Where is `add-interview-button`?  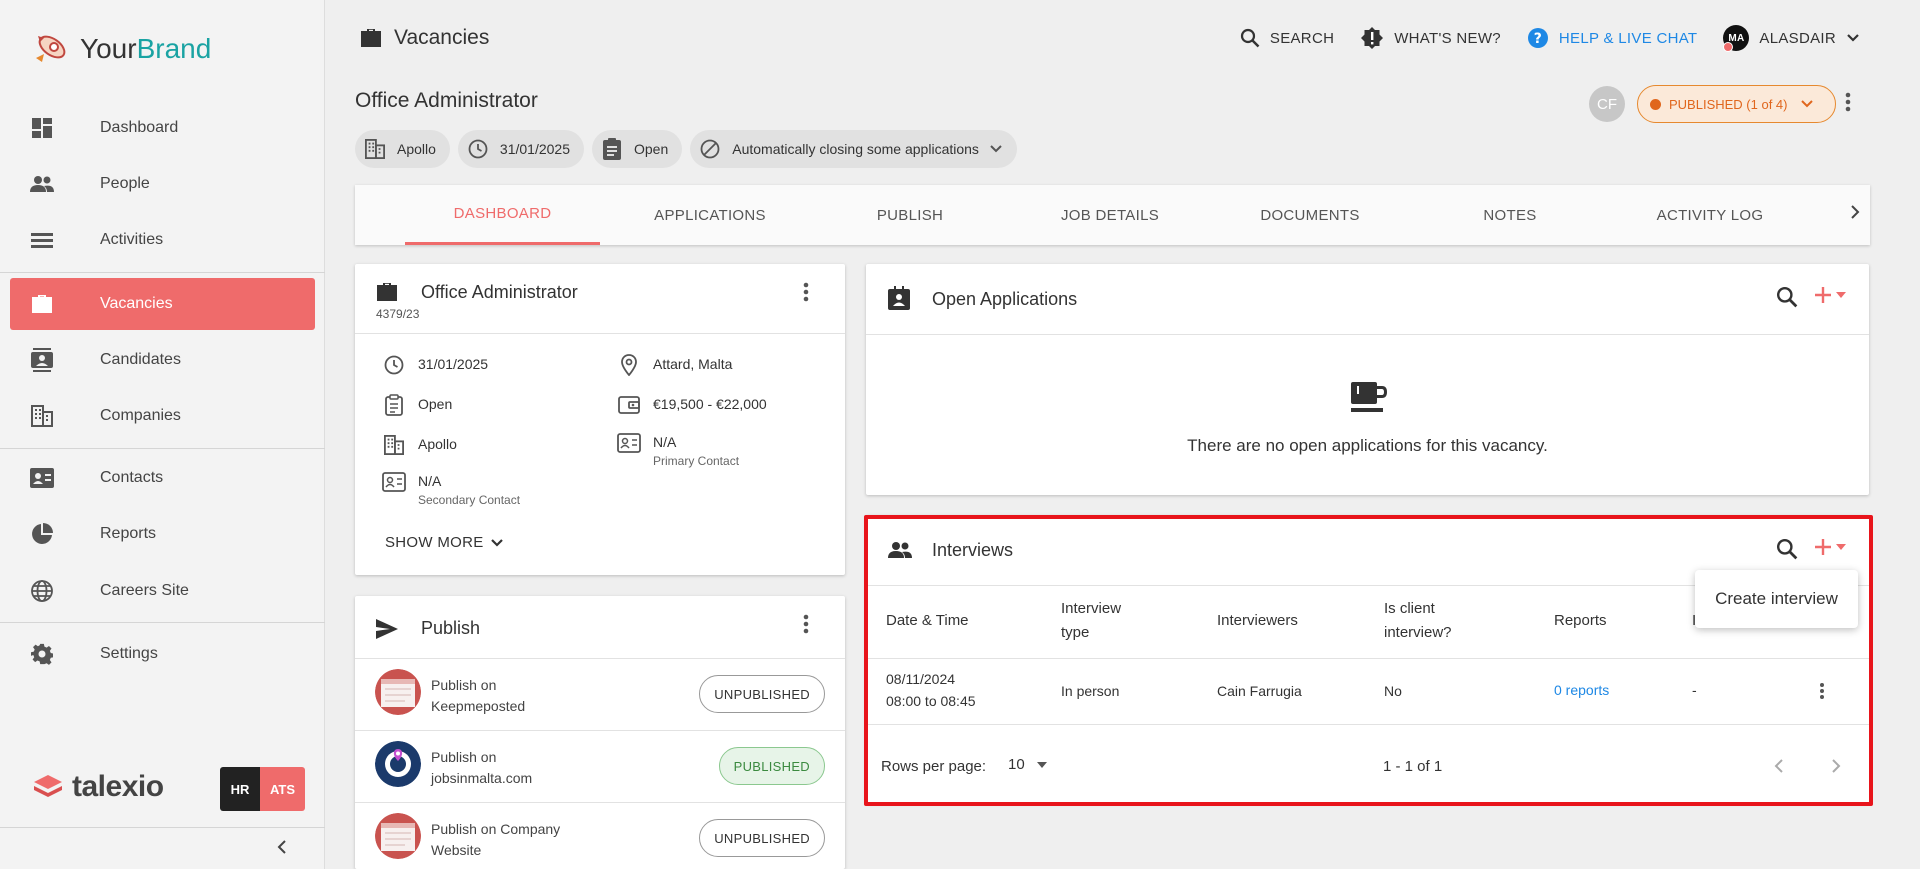
add-interview-button is located at coordinates (1830, 547).